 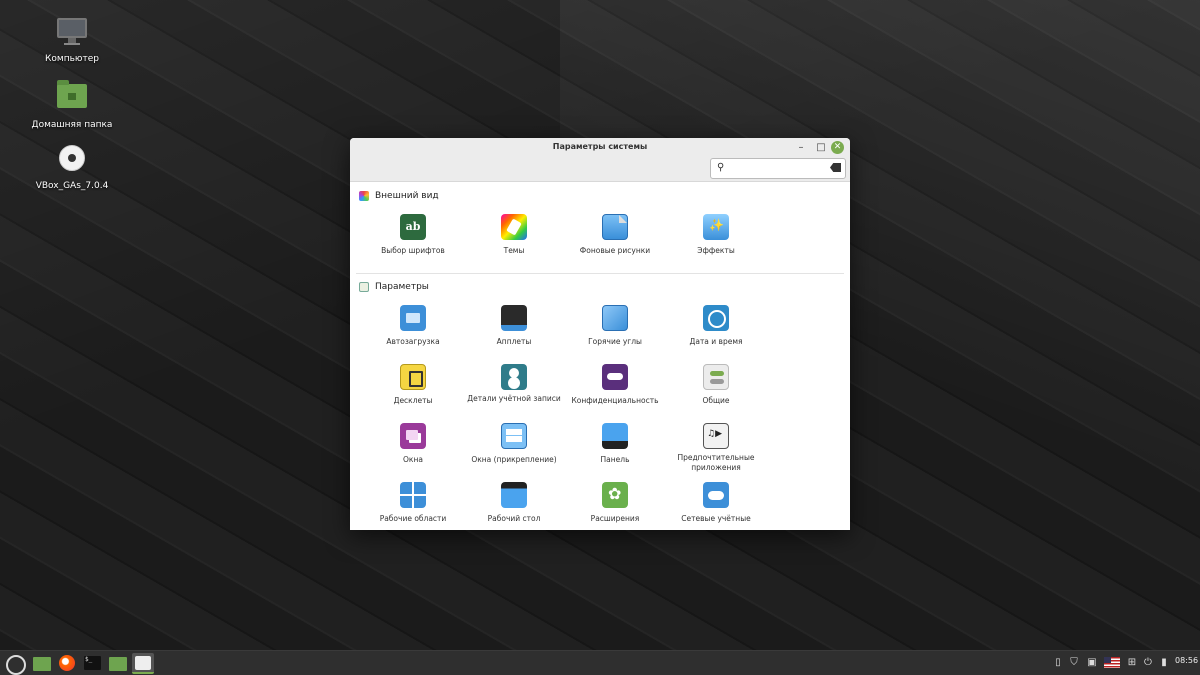 I want to click on desktop-icon-vbox: VBox_GAs_7.0.4, so click(x=72, y=167).